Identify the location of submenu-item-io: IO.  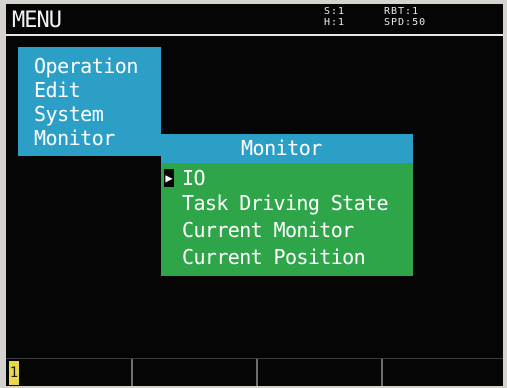
(193, 178).